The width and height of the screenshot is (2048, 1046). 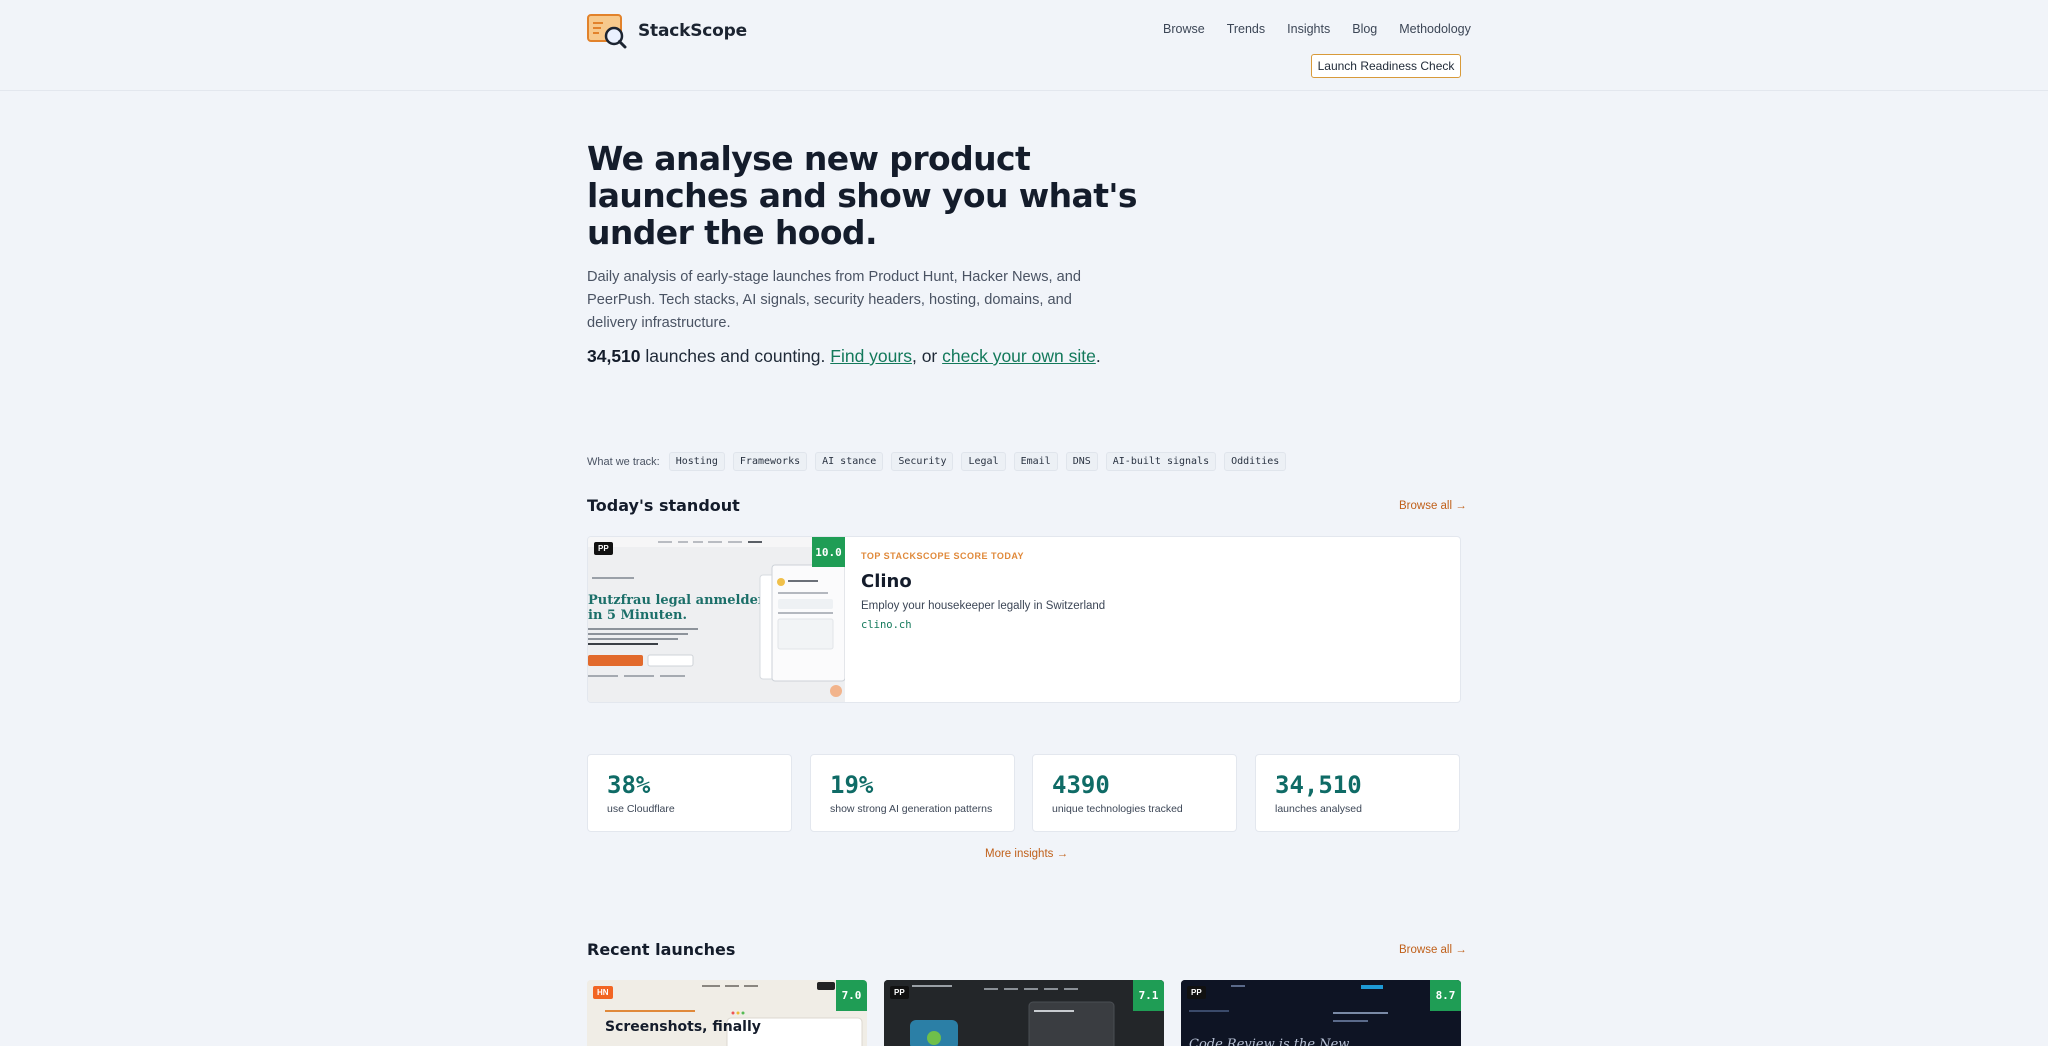 I want to click on check-own-site-link: check your own site, so click(x=1019, y=356).